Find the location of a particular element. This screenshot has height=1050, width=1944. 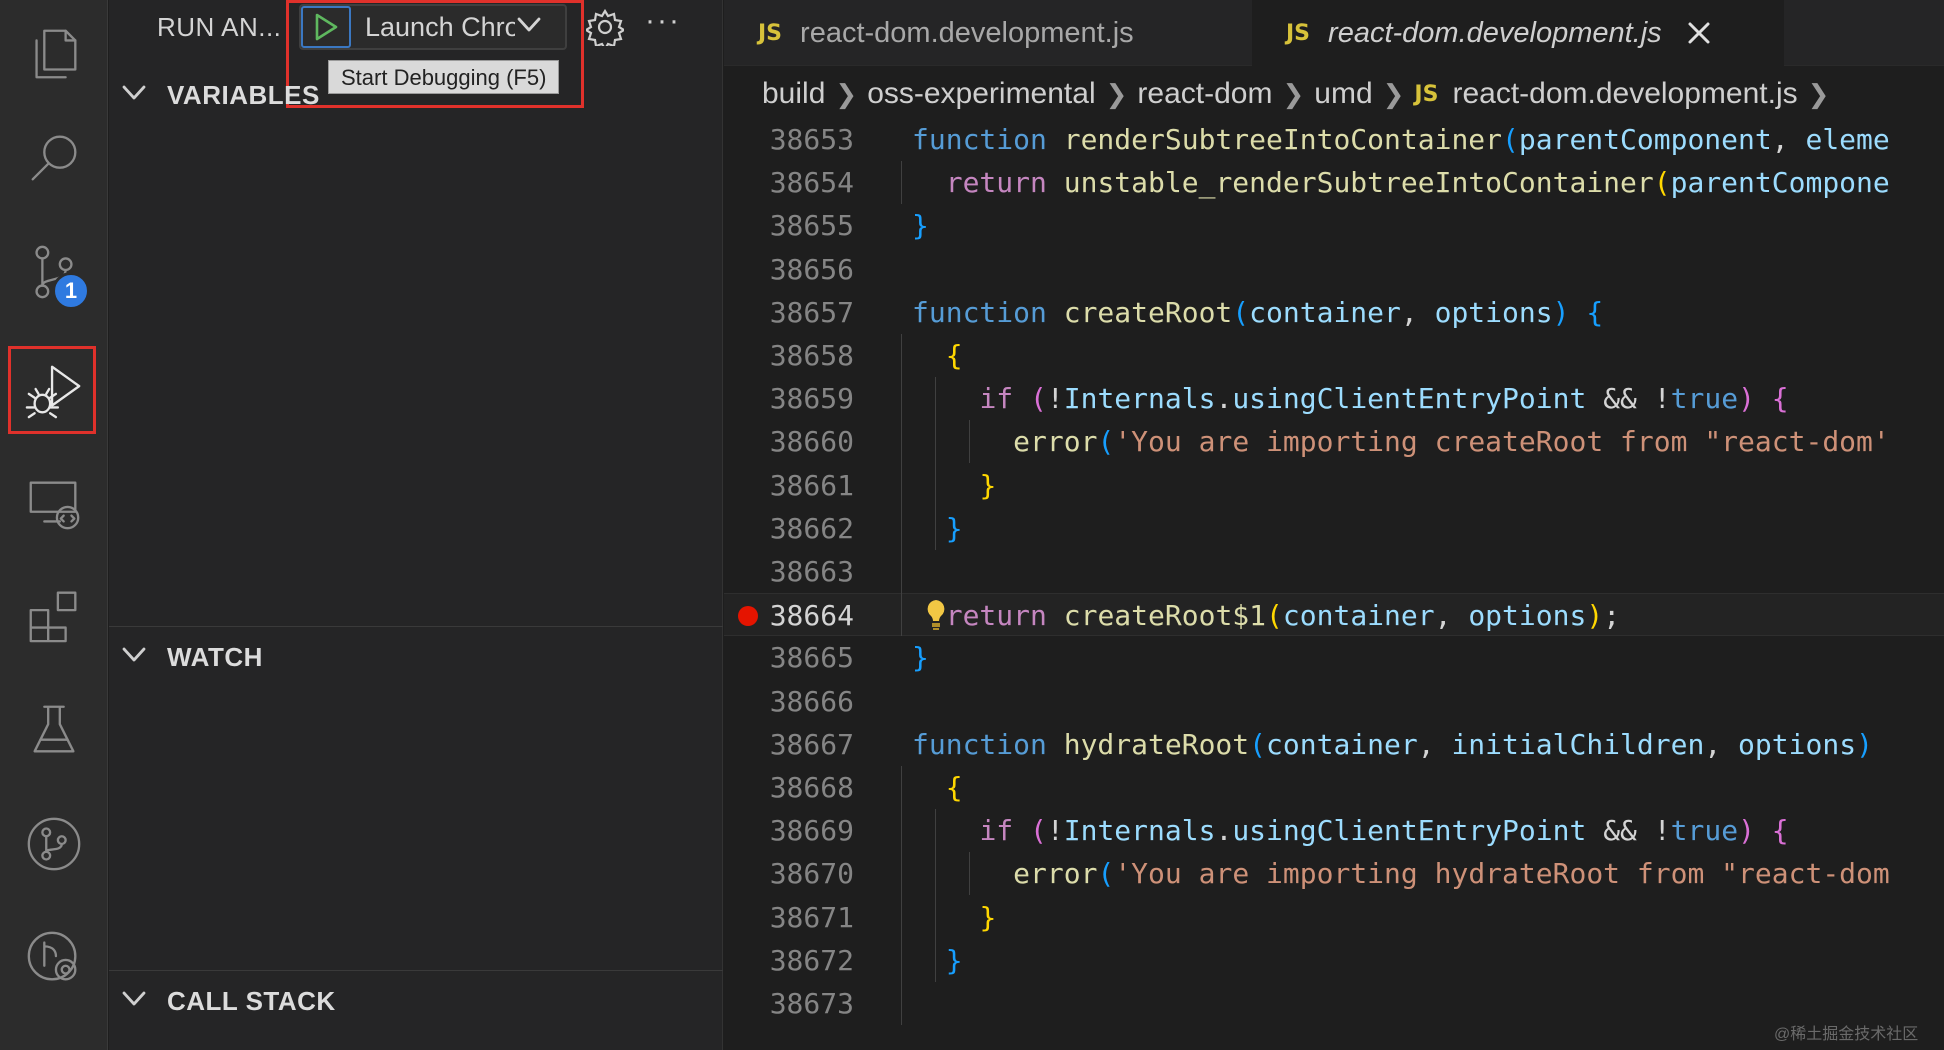

line-number: 38665 is located at coordinates (811, 657).